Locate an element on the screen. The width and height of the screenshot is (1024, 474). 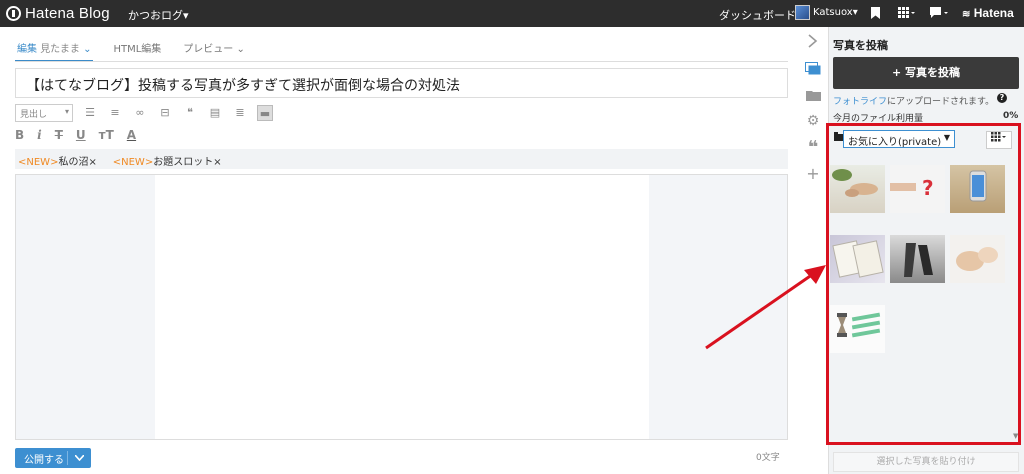
char-count: 0文字 is located at coordinates (768, 458).